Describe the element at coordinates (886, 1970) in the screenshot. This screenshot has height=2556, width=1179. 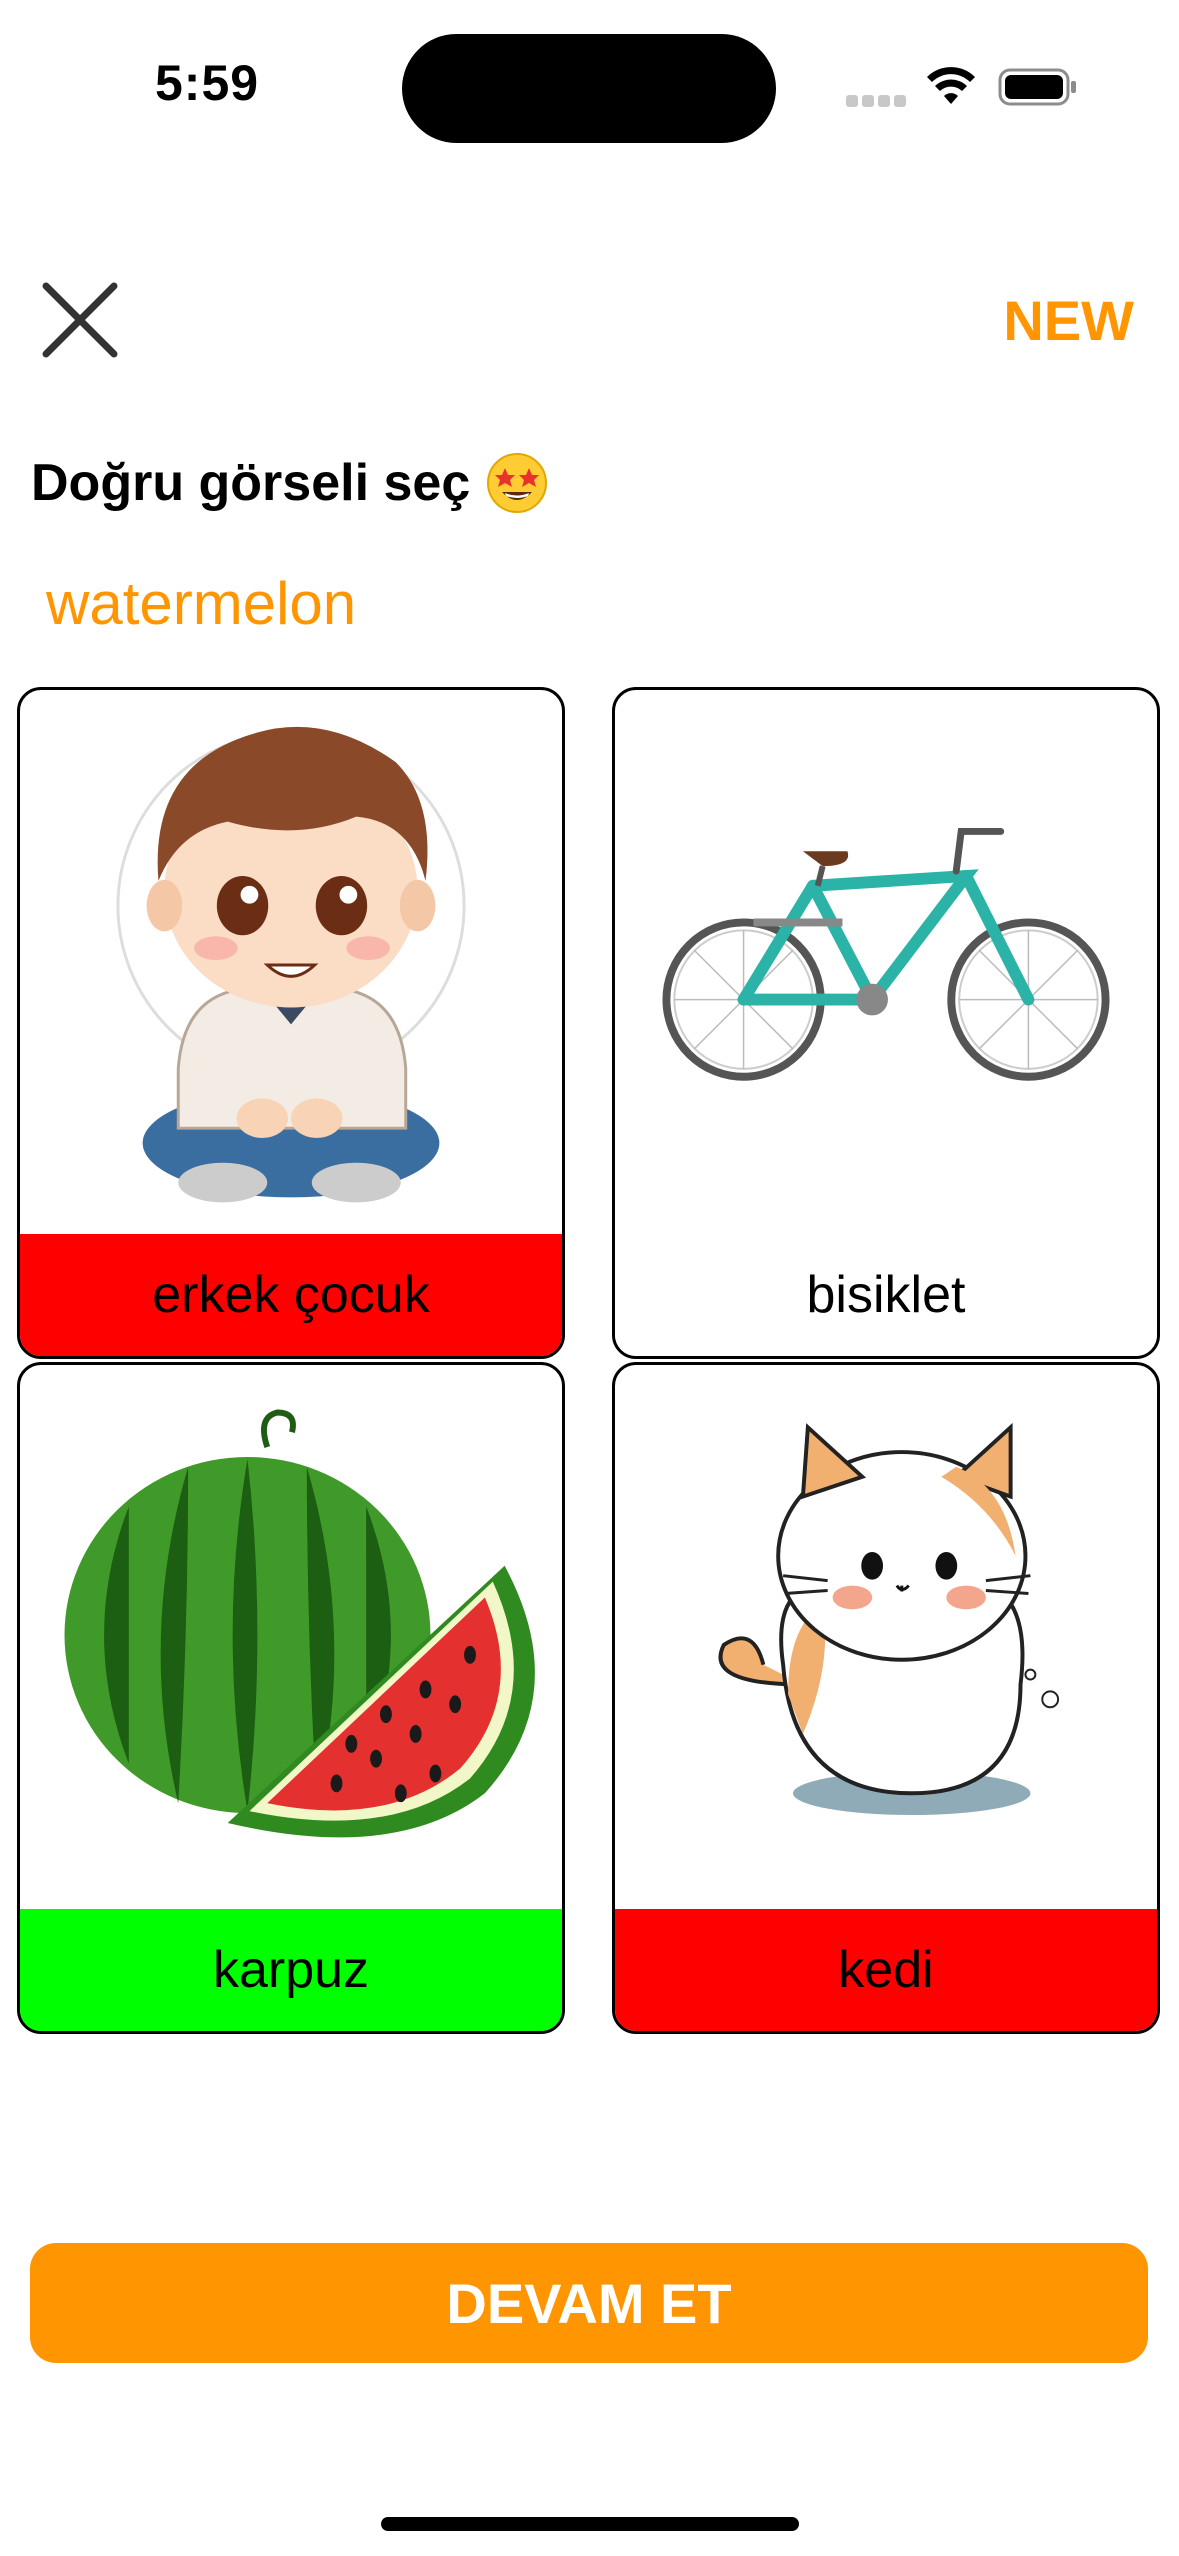
I see `option-label: kedi` at that location.